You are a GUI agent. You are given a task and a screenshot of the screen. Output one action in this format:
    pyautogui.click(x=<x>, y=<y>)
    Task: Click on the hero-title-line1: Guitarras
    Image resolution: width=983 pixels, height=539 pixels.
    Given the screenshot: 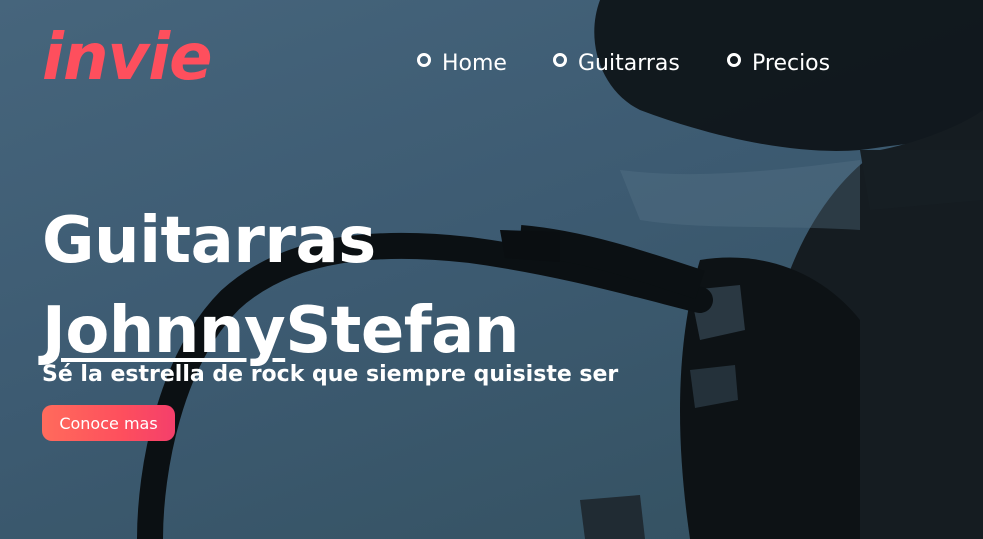 What is the action you would take?
    pyautogui.click(x=209, y=241)
    